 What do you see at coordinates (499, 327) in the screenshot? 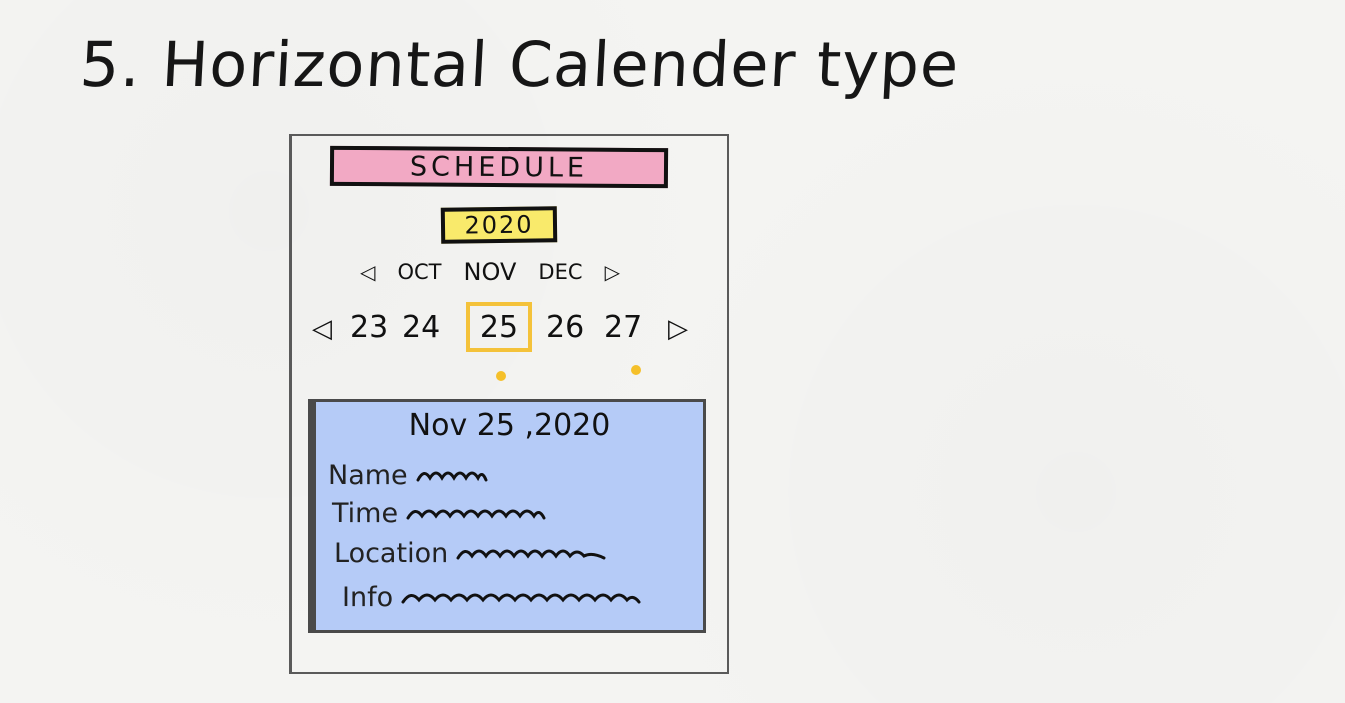
I see `day-item-selected: 25` at bounding box center [499, 327].